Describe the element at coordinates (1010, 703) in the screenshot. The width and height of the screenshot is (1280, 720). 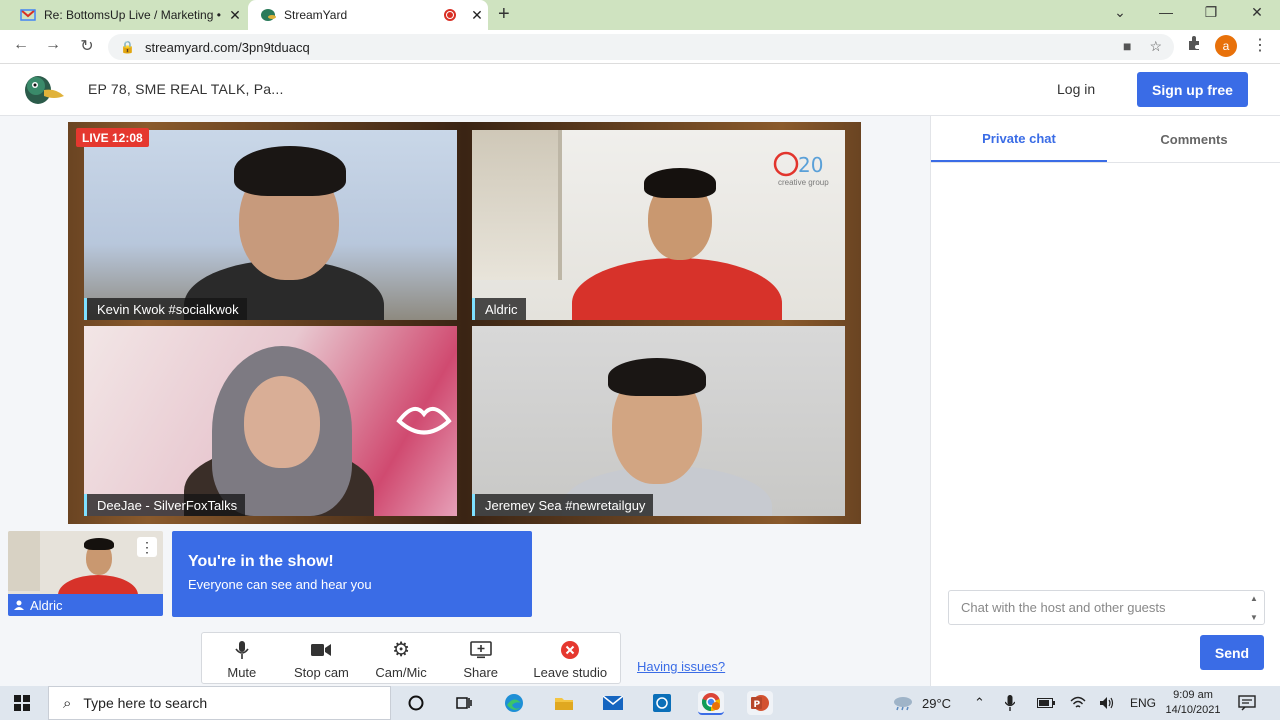
I see `microphone-tray-icon` at that location.